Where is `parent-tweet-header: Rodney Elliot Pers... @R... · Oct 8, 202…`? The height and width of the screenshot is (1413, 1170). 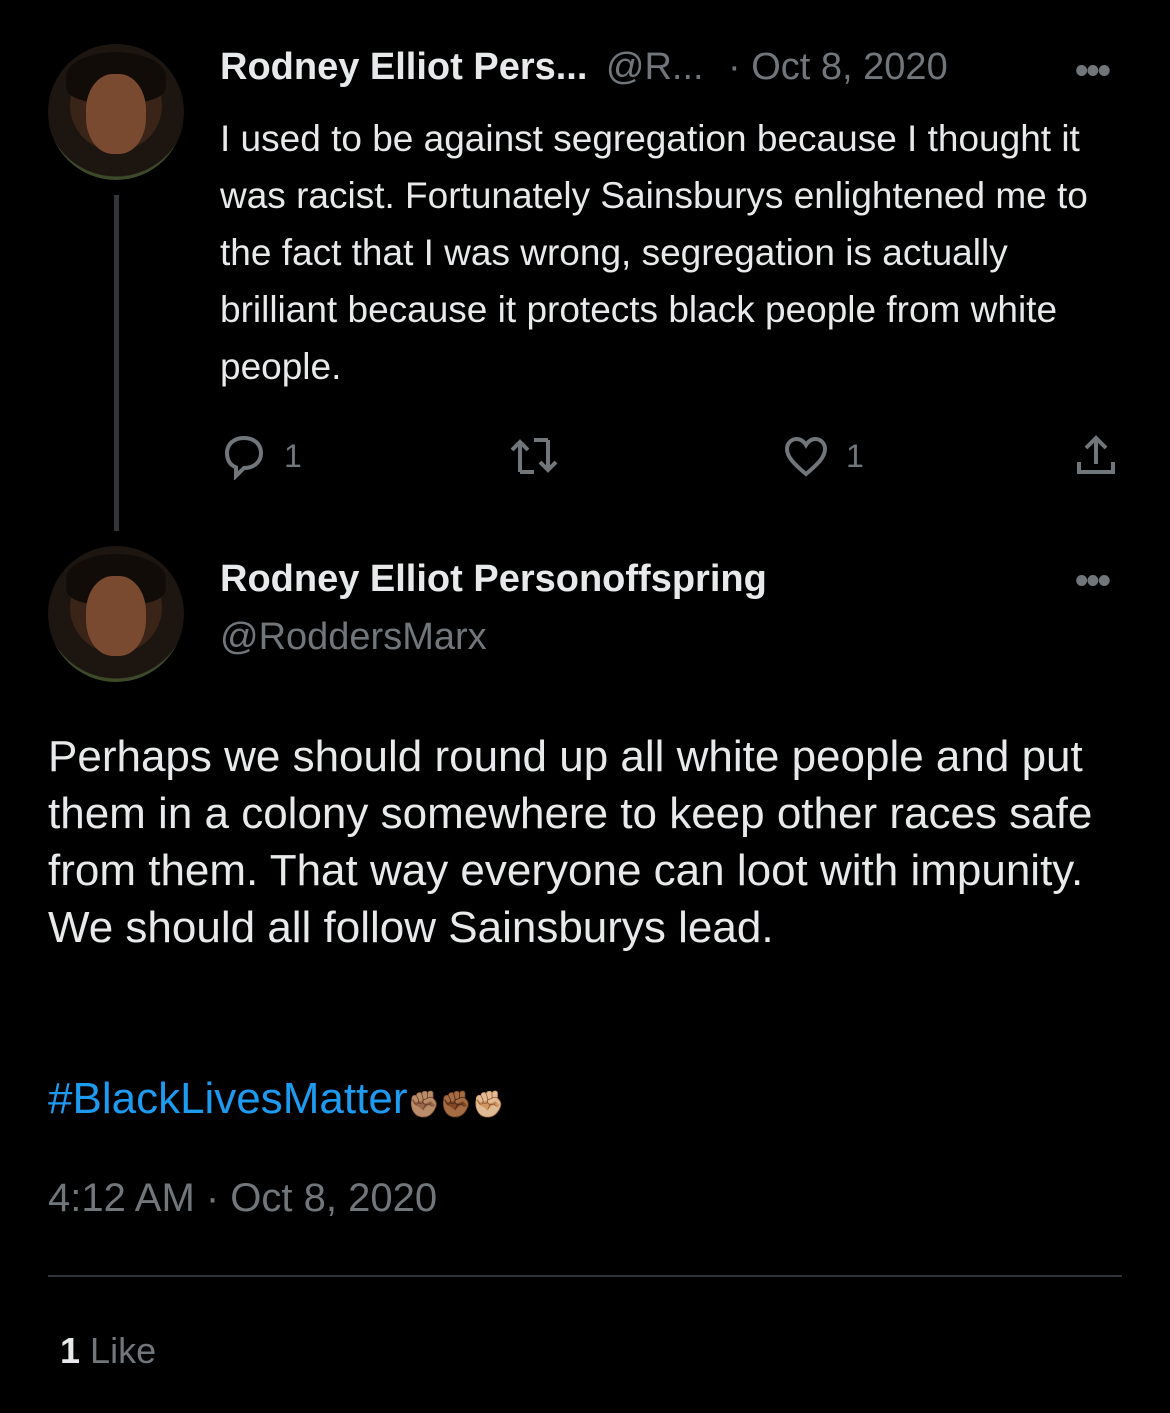 parent-tweet-header: Rodney Elliot Pers... @R... · Oct 8, 202… is located at coordinates (584, 67).